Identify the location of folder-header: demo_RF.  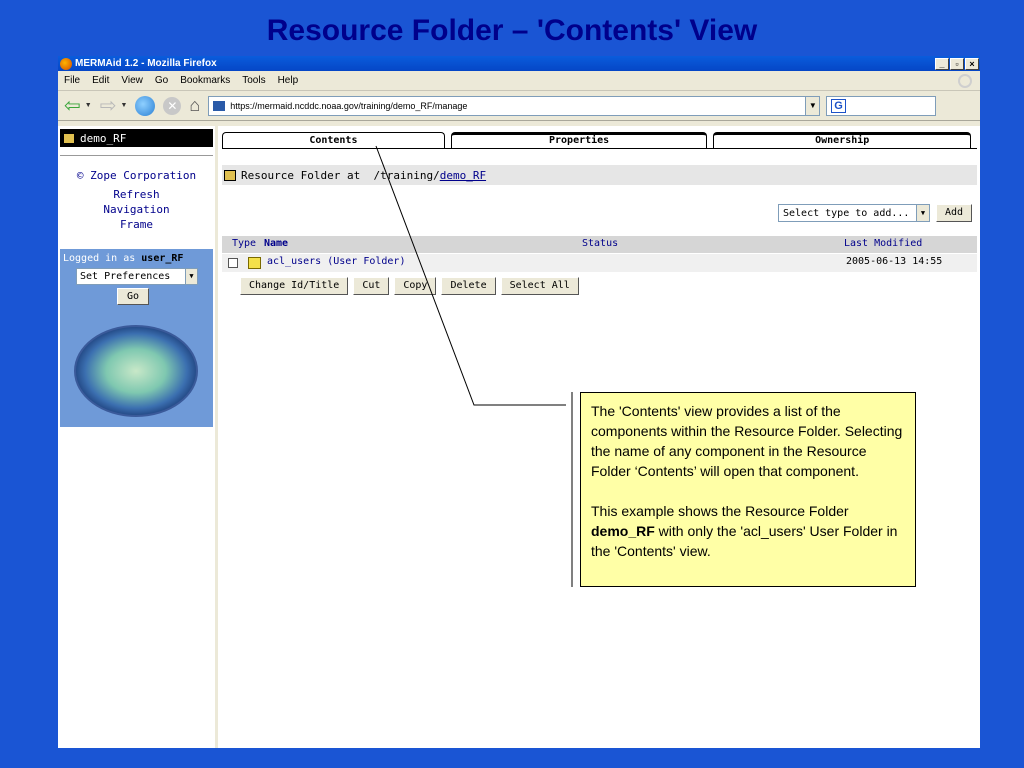
(136, 138).